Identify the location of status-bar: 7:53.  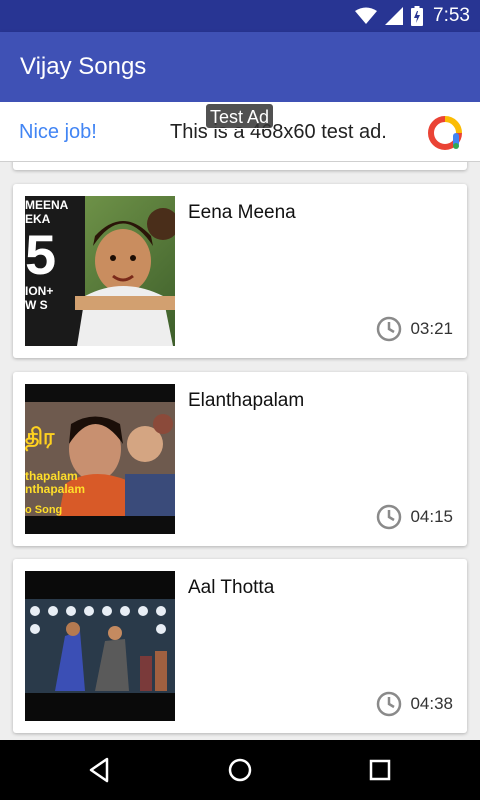
(240, 16).